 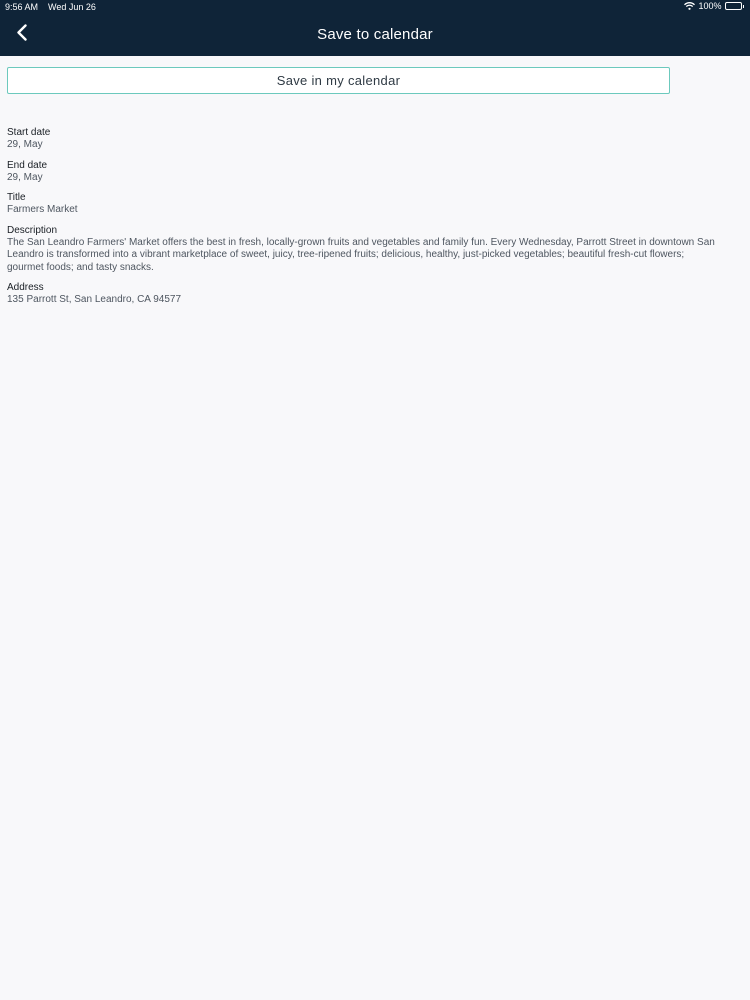 What do you see at coordinates (338, 80) in the screenshot?
I see `save-in-calendar-button: Save in my calendar` at bounding box center [338, 80].